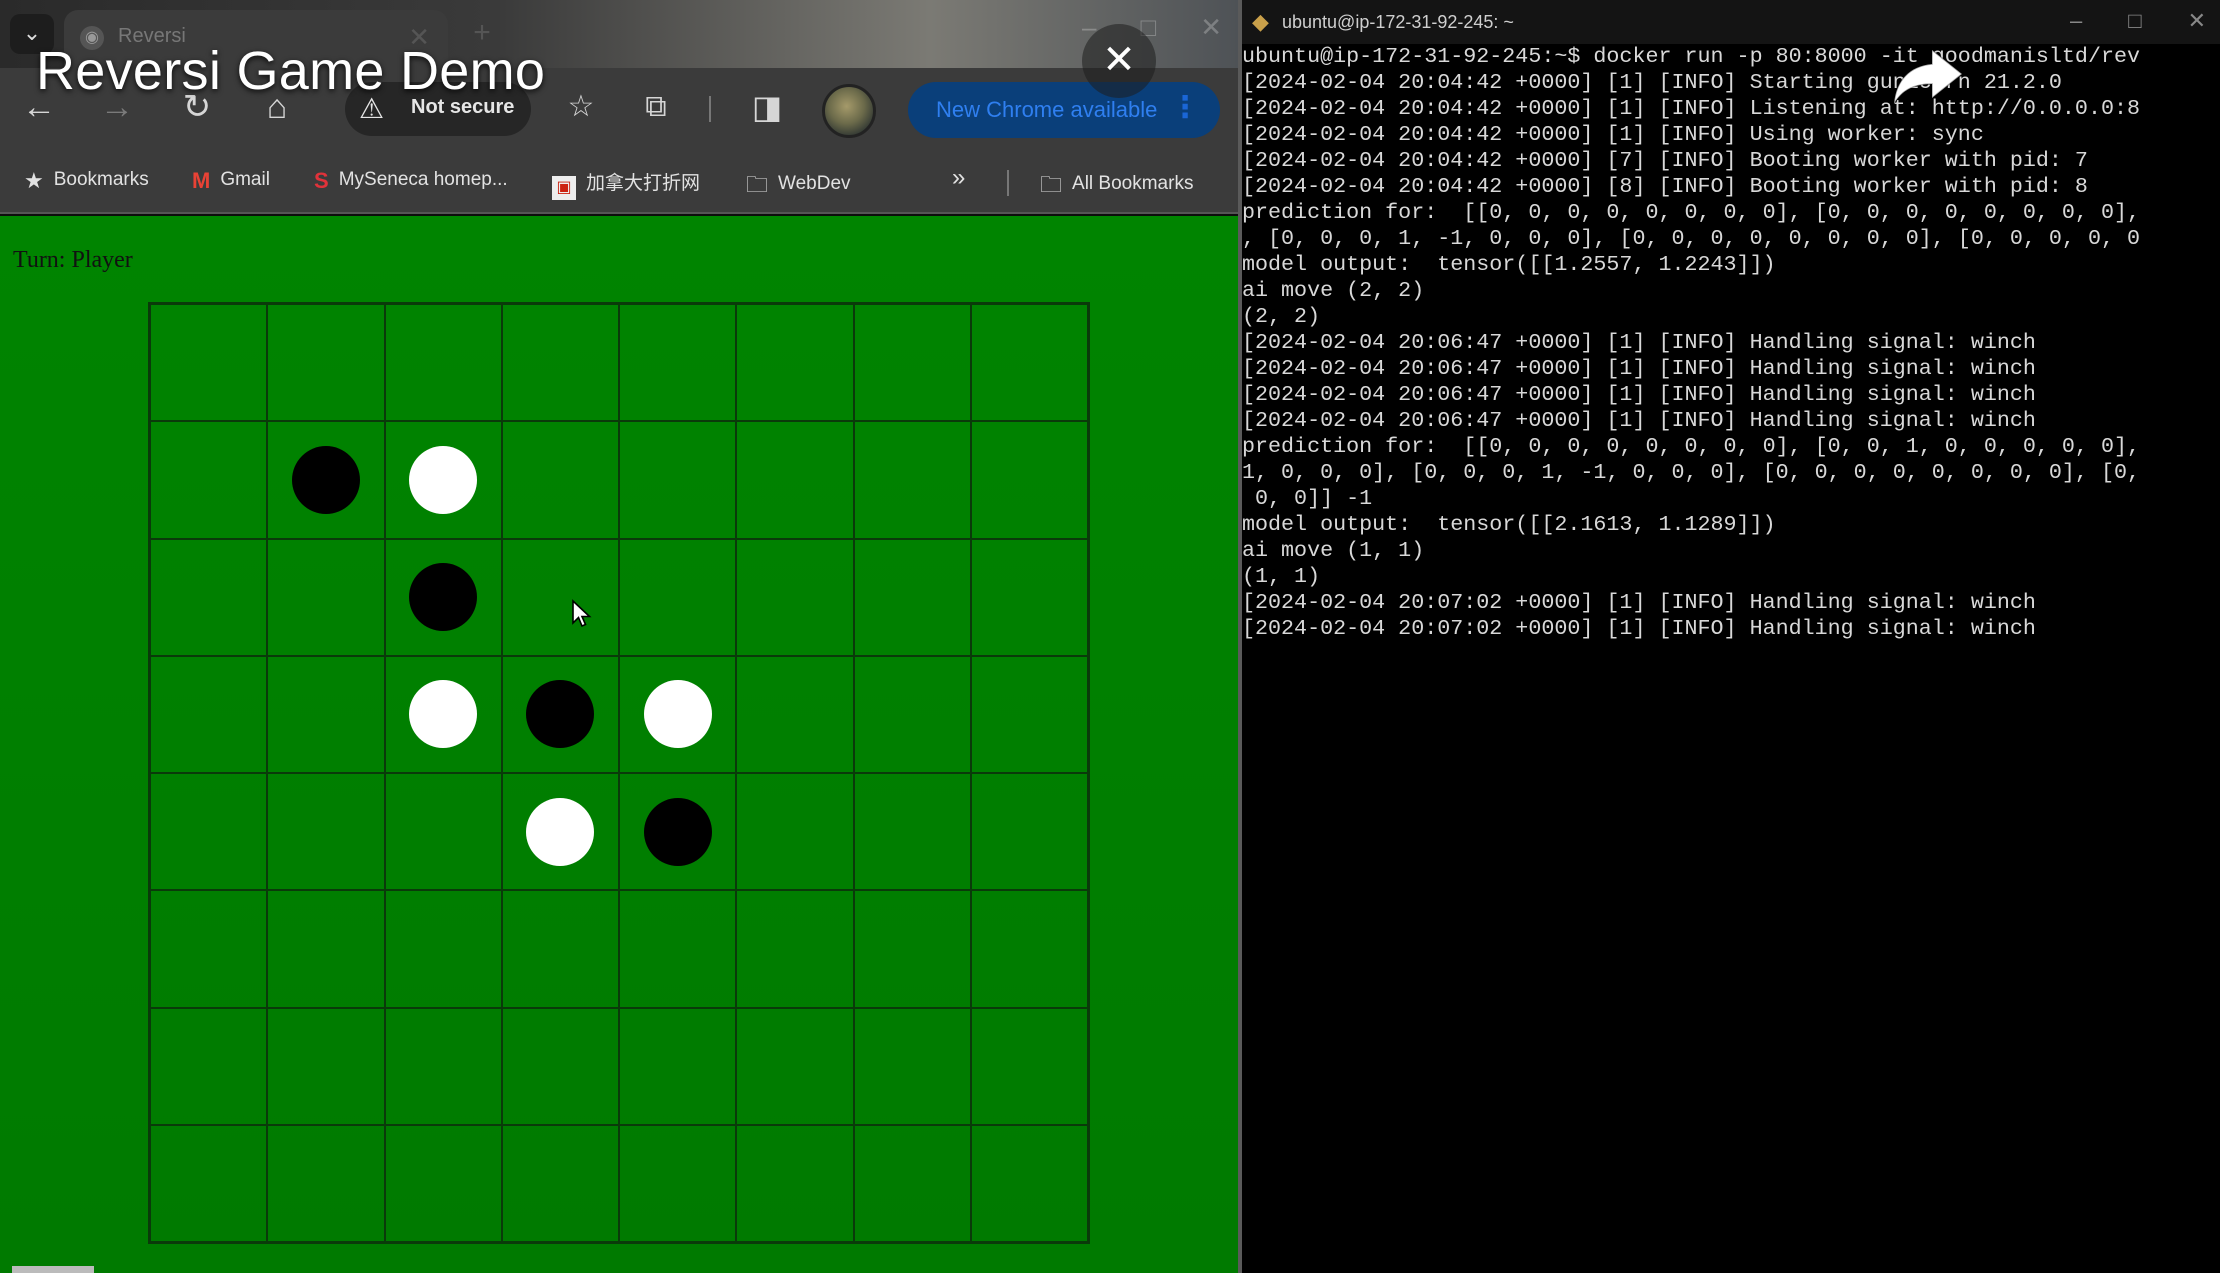 The image size is (2220, 1273). I want to click on bookmark-webdev: 🗀 WebDev, so click(798, 187).